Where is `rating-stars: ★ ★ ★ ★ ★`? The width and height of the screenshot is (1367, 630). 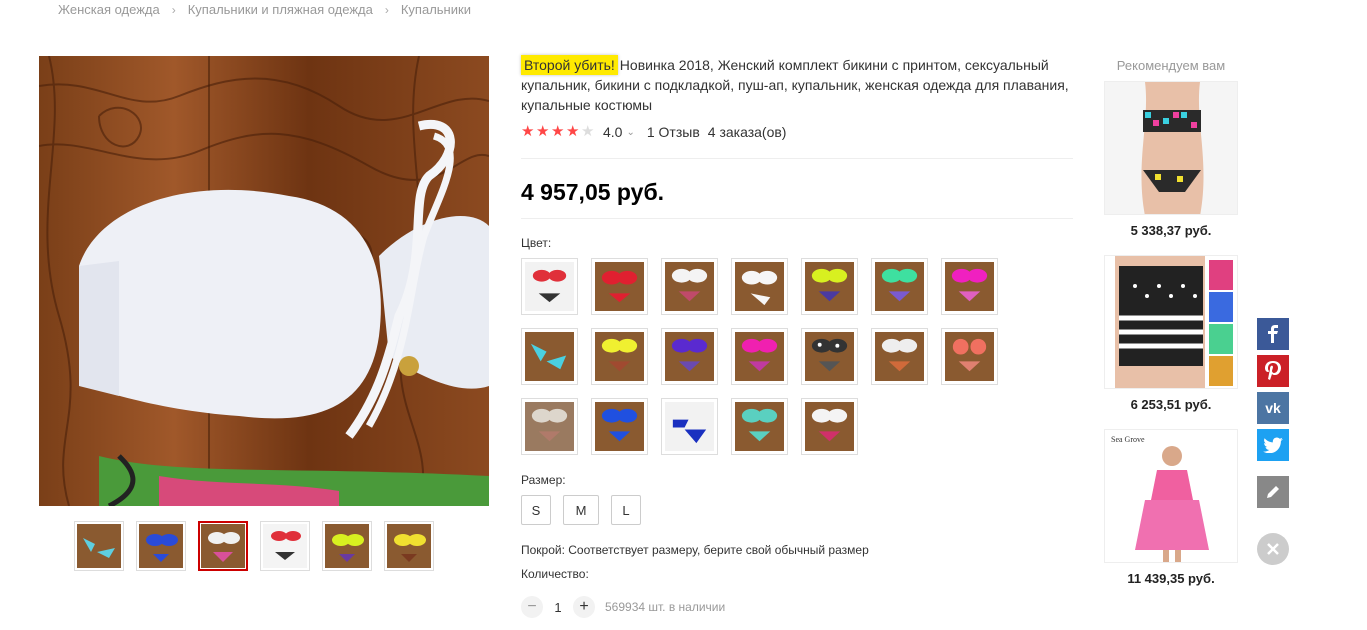
rating-stars: ★ ★ ★ ★ ★ is located at coordinates (558, 131).